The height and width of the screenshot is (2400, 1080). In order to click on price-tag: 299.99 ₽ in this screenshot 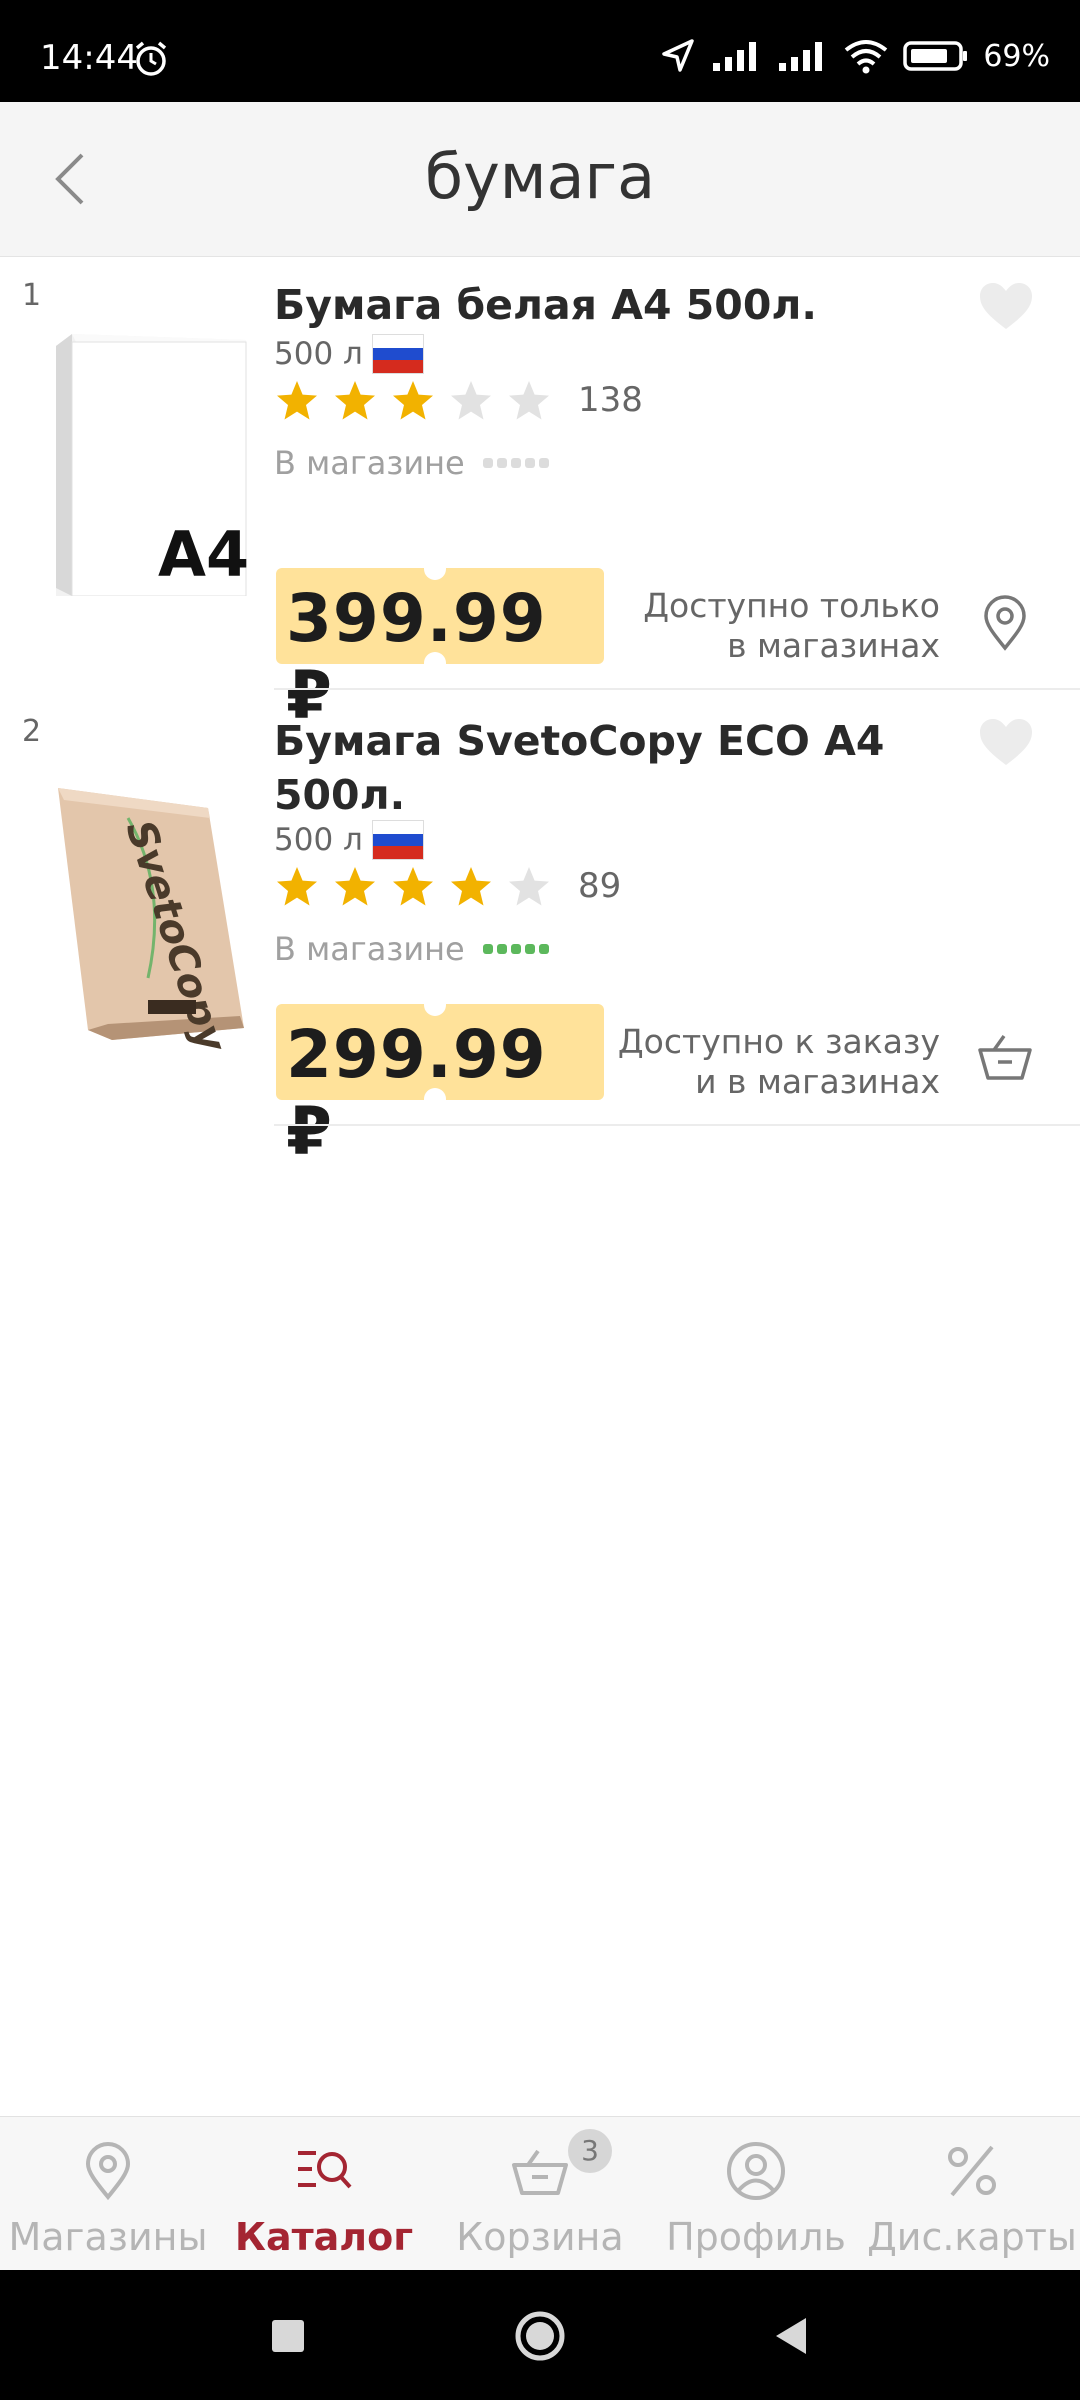, I will do `click(440, 1087)`.